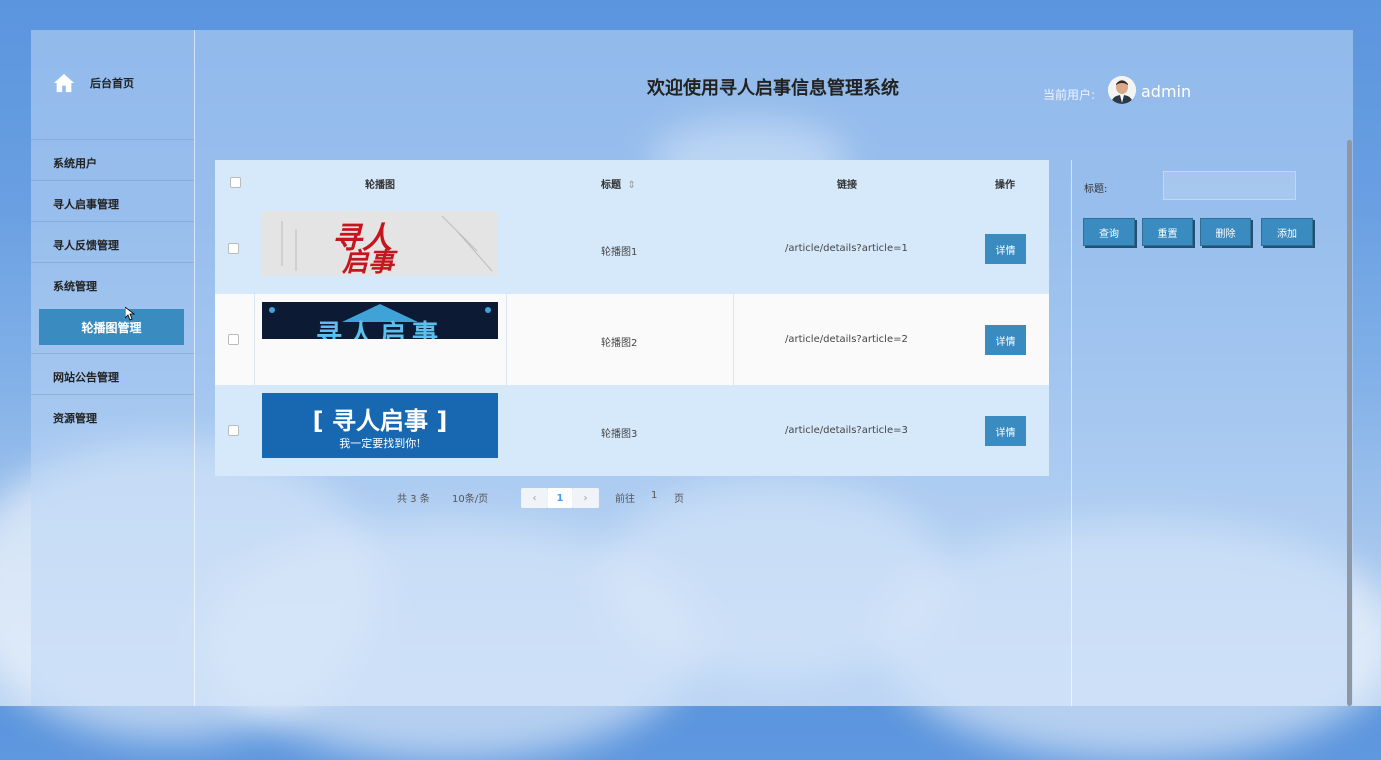  I want to click on row-title: 轮播图1, so click(619, 252).